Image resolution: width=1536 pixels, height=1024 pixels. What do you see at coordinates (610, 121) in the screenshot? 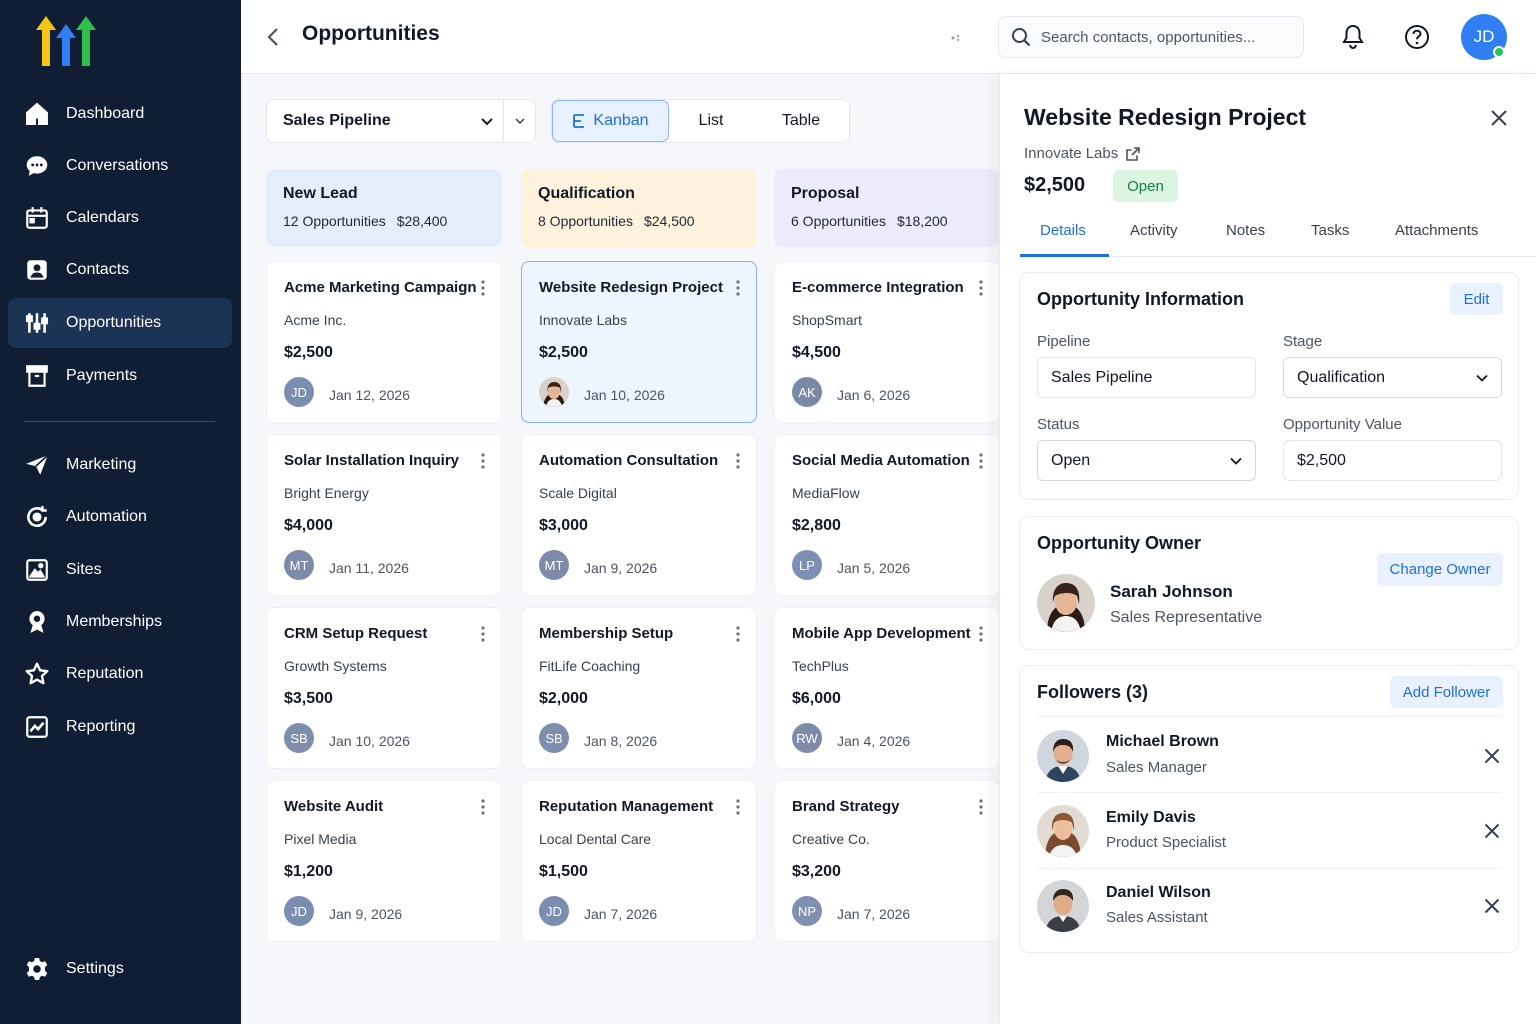
I see `view-kanban-button: Kanban` at bounding box center [610, 121].